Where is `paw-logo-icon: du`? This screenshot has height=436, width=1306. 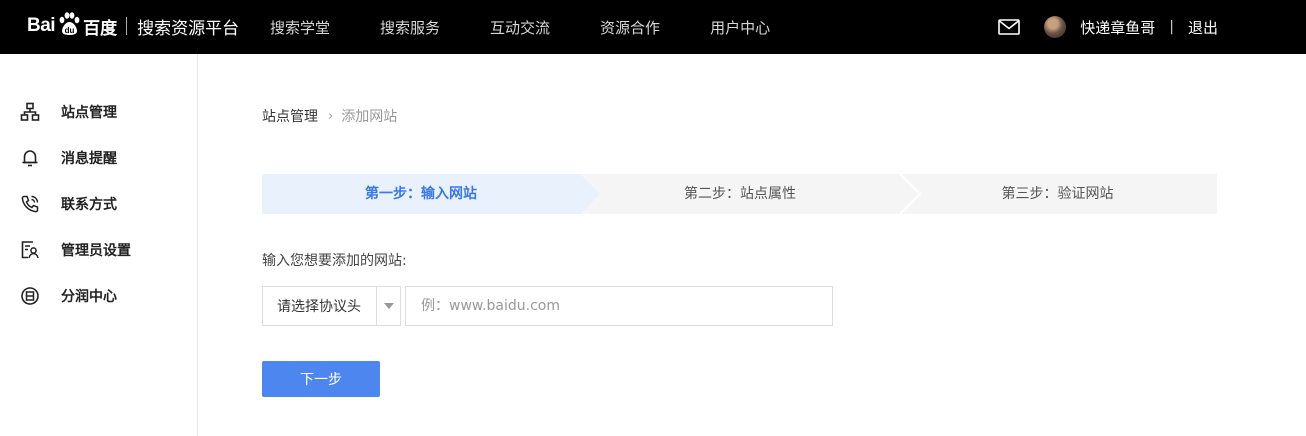
paw-logo-icon: du is located at coordinates (69, 23).